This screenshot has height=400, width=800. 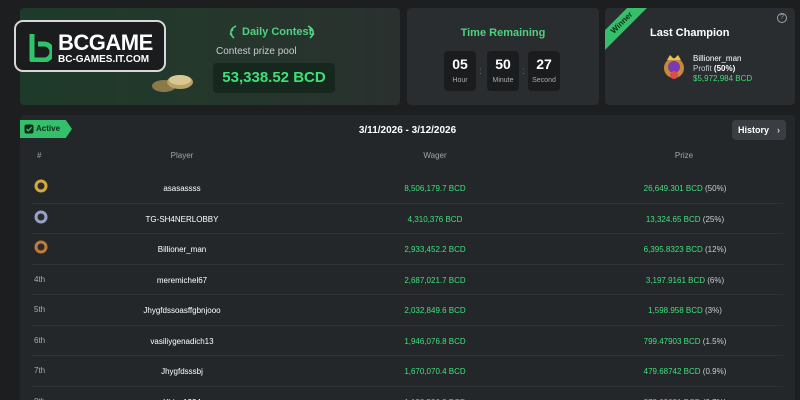 I want to click on last-champion-title: Last Champion, so click(x=690, y=33).